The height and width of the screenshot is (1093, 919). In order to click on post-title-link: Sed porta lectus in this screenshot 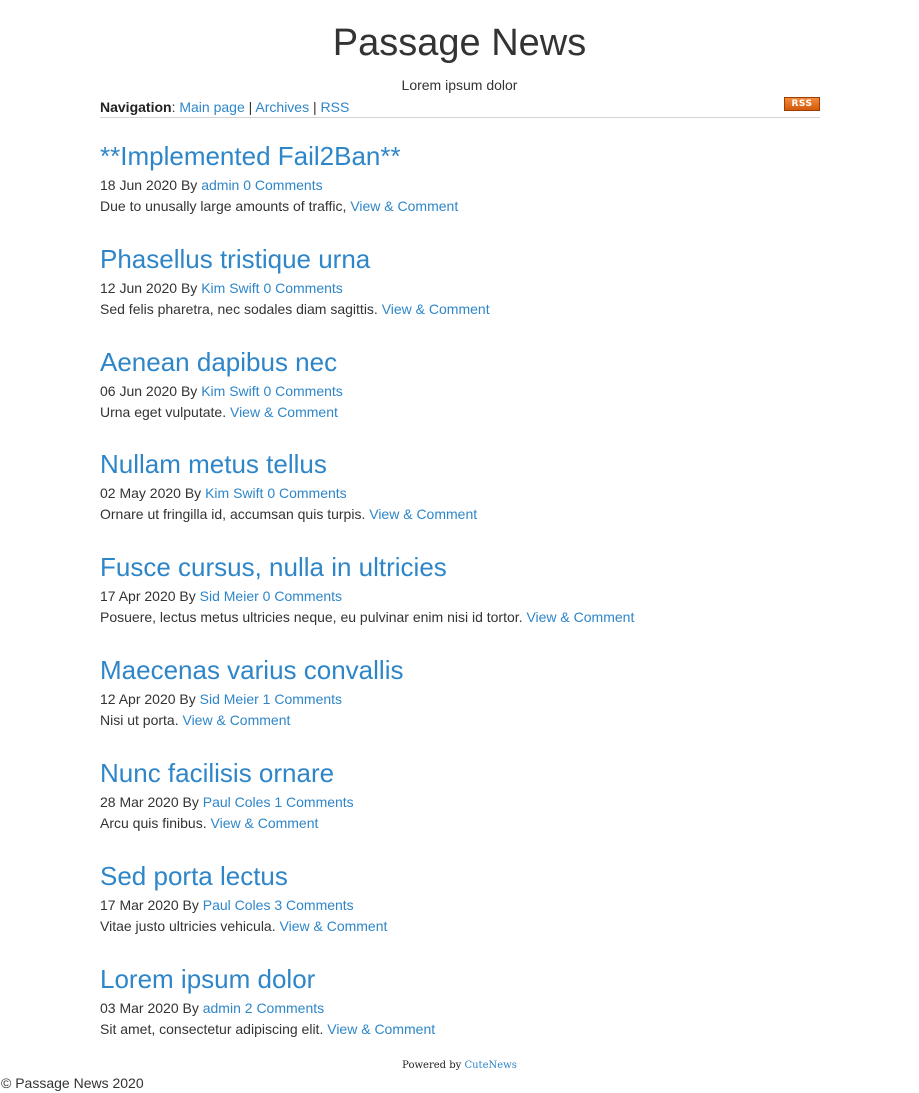, I will do `click(460, 876)`.